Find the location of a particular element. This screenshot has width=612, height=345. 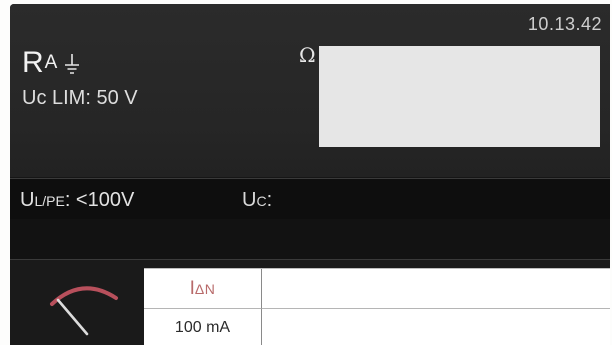

function-title: RA is located at coordinates (51, 63).